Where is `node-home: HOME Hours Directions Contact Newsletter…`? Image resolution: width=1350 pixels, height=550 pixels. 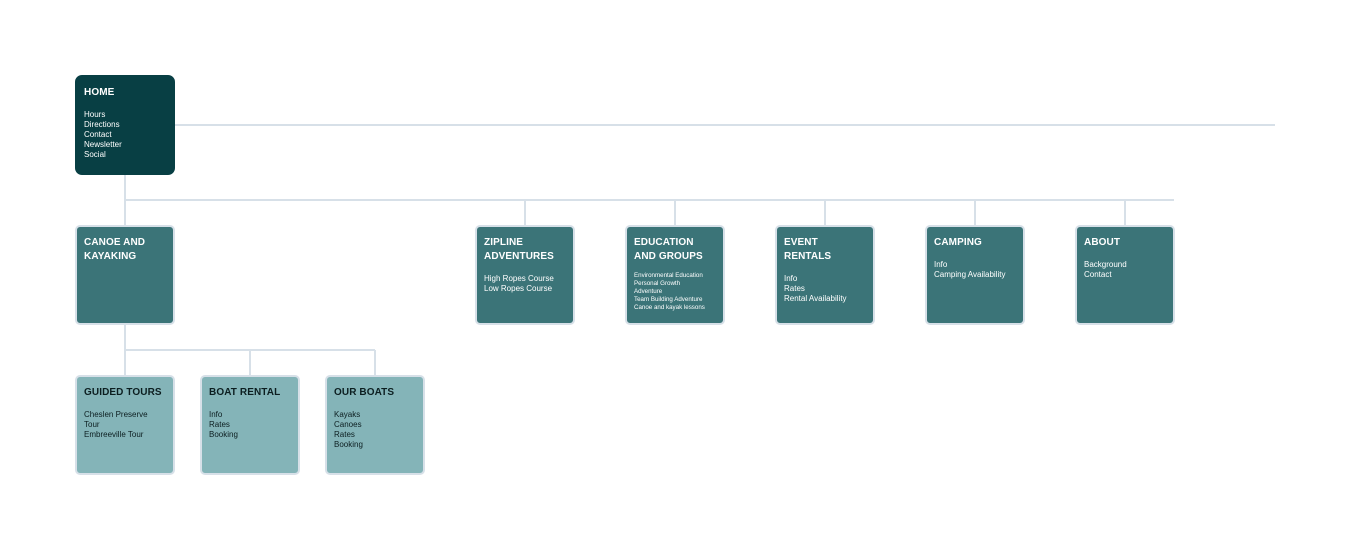 node-home: HOME Hours Directions Contact Newsletter… is located at coordinates (125, 125).